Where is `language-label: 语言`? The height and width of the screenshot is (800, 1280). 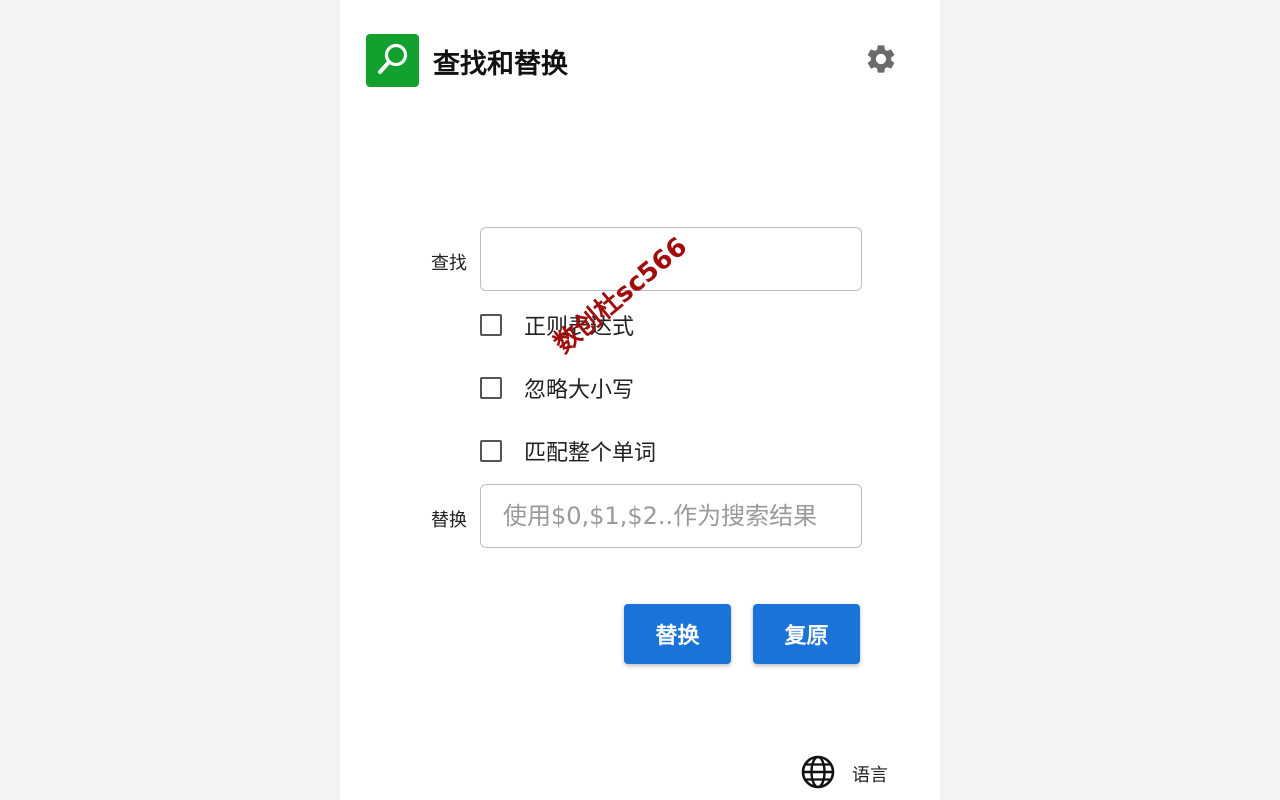 language-label: 语言 is located at coordinates (870, 775).